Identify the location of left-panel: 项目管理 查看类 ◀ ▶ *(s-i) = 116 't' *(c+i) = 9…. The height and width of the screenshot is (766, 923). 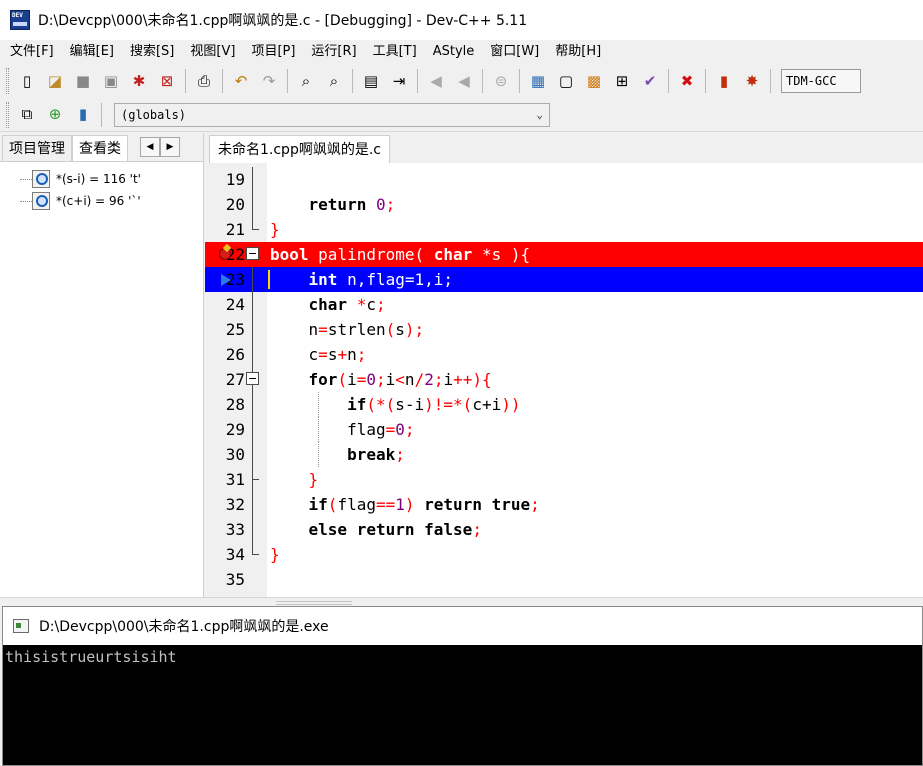
(102, 368).